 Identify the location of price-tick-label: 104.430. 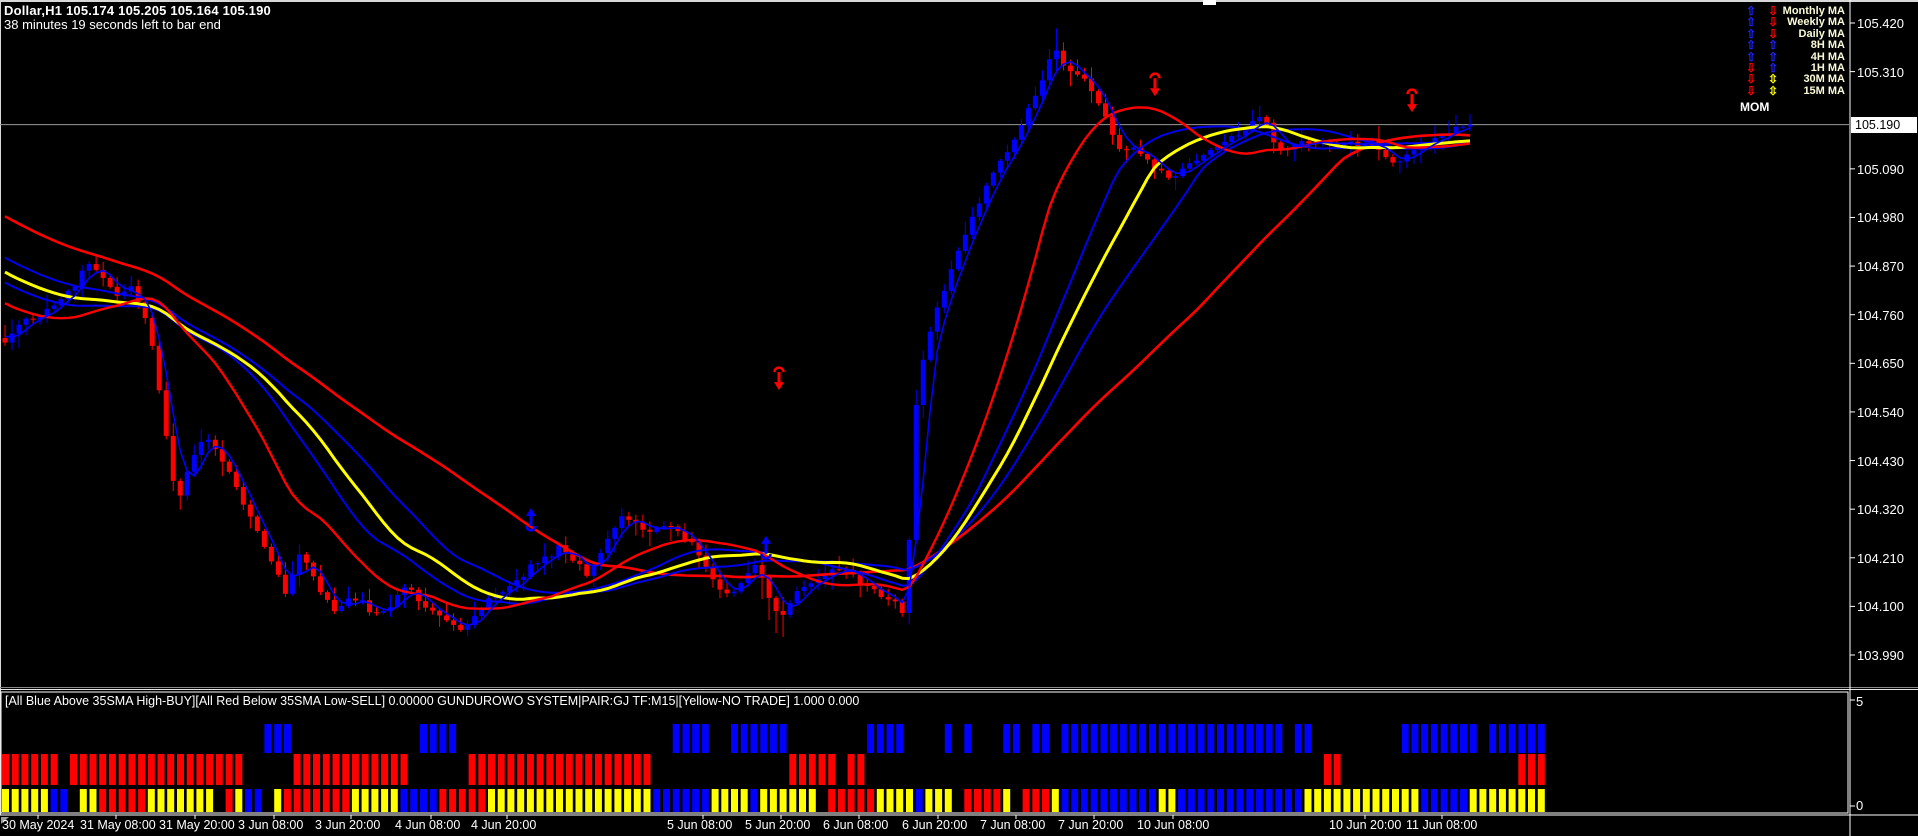
(1880, 461).